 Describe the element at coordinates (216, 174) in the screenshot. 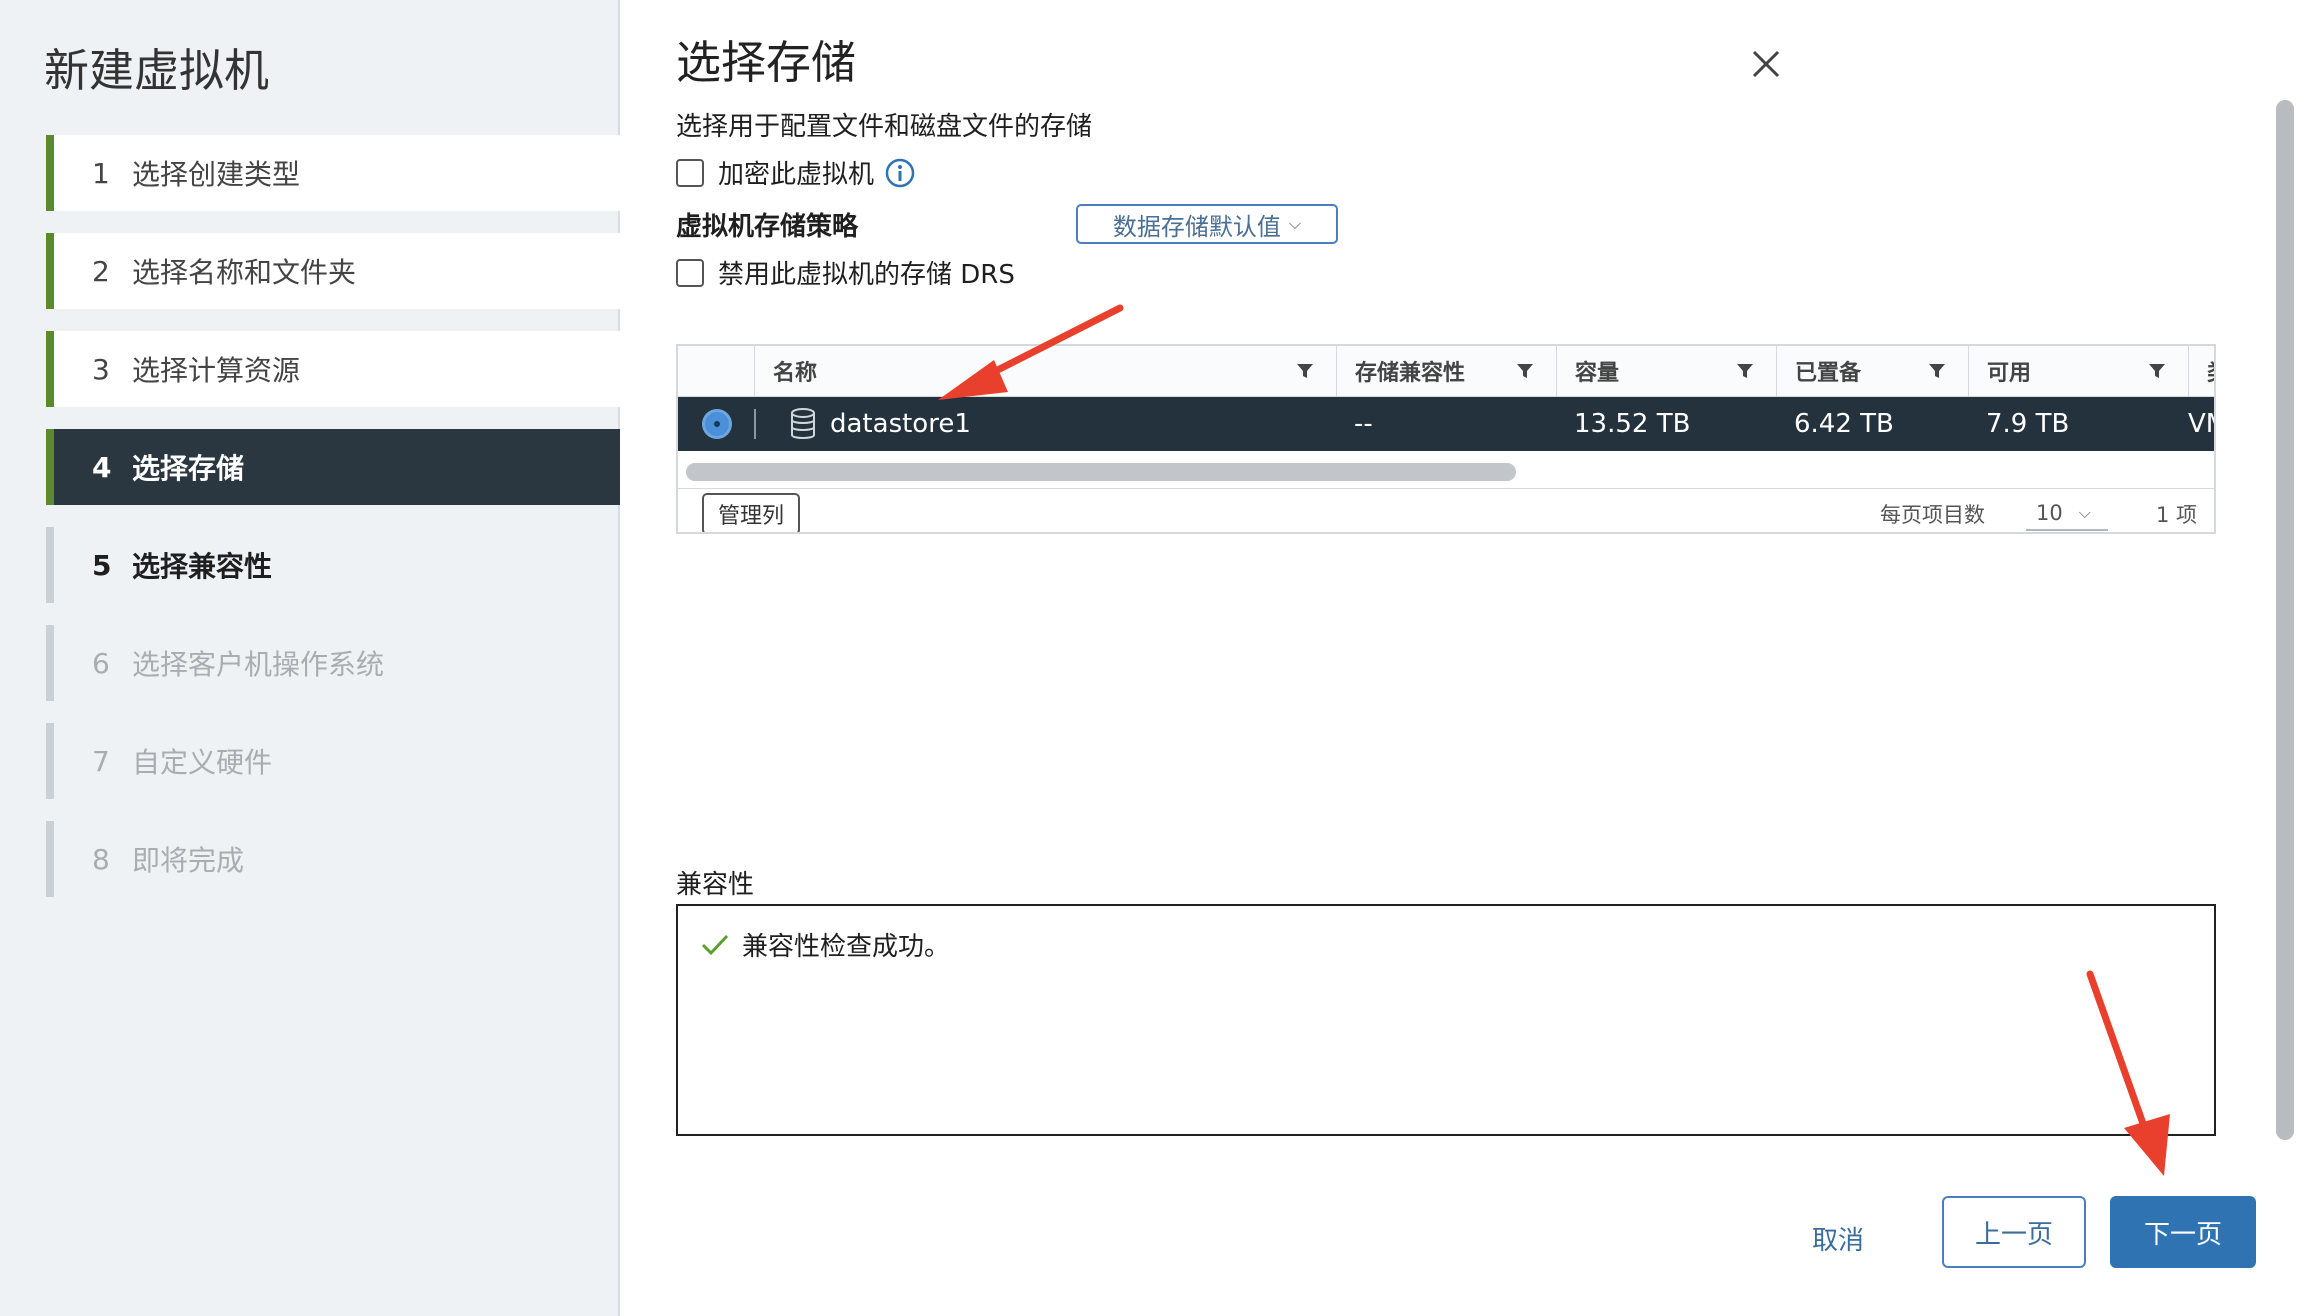

I see `step-label: 选择创建类型` at that location.